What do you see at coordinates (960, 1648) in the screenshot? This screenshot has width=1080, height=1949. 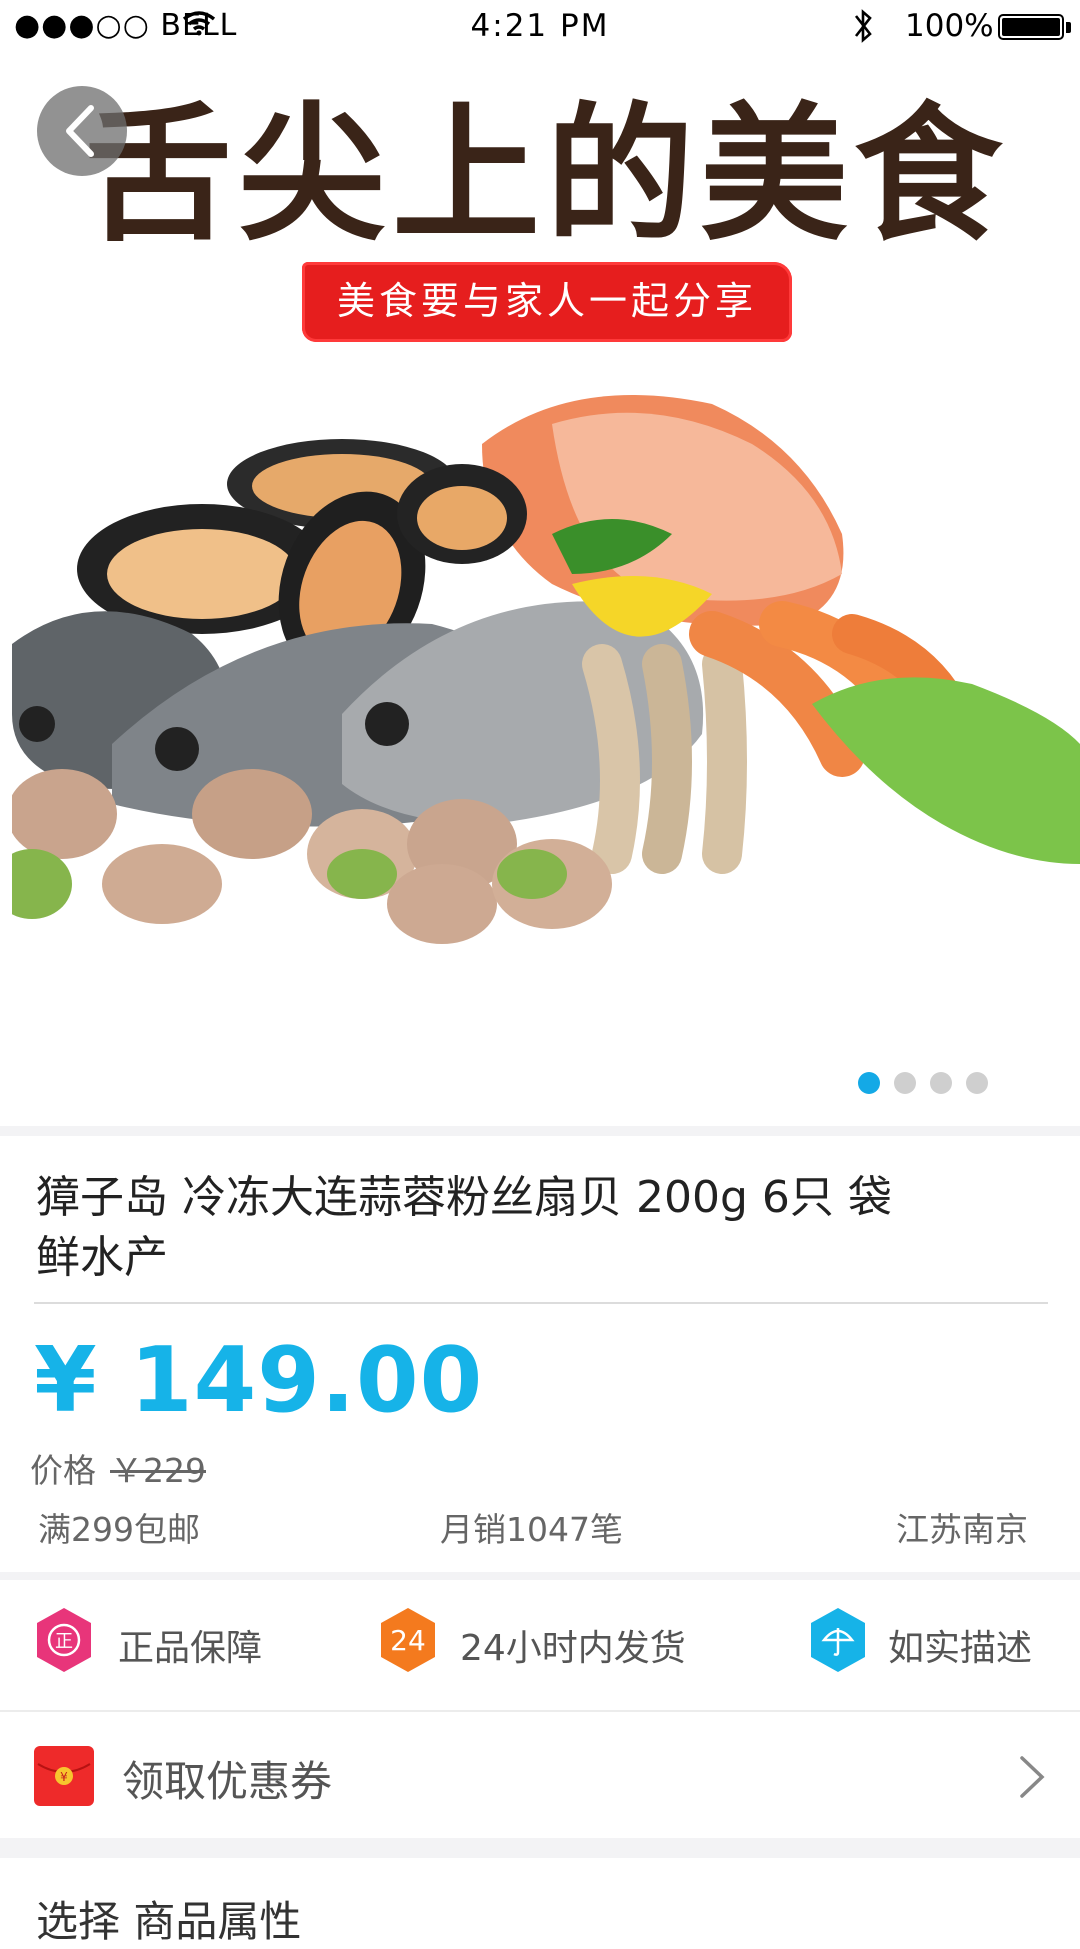 I see `guarantee-accurate-label: 如实描述` at bounding box center [960, 1648].